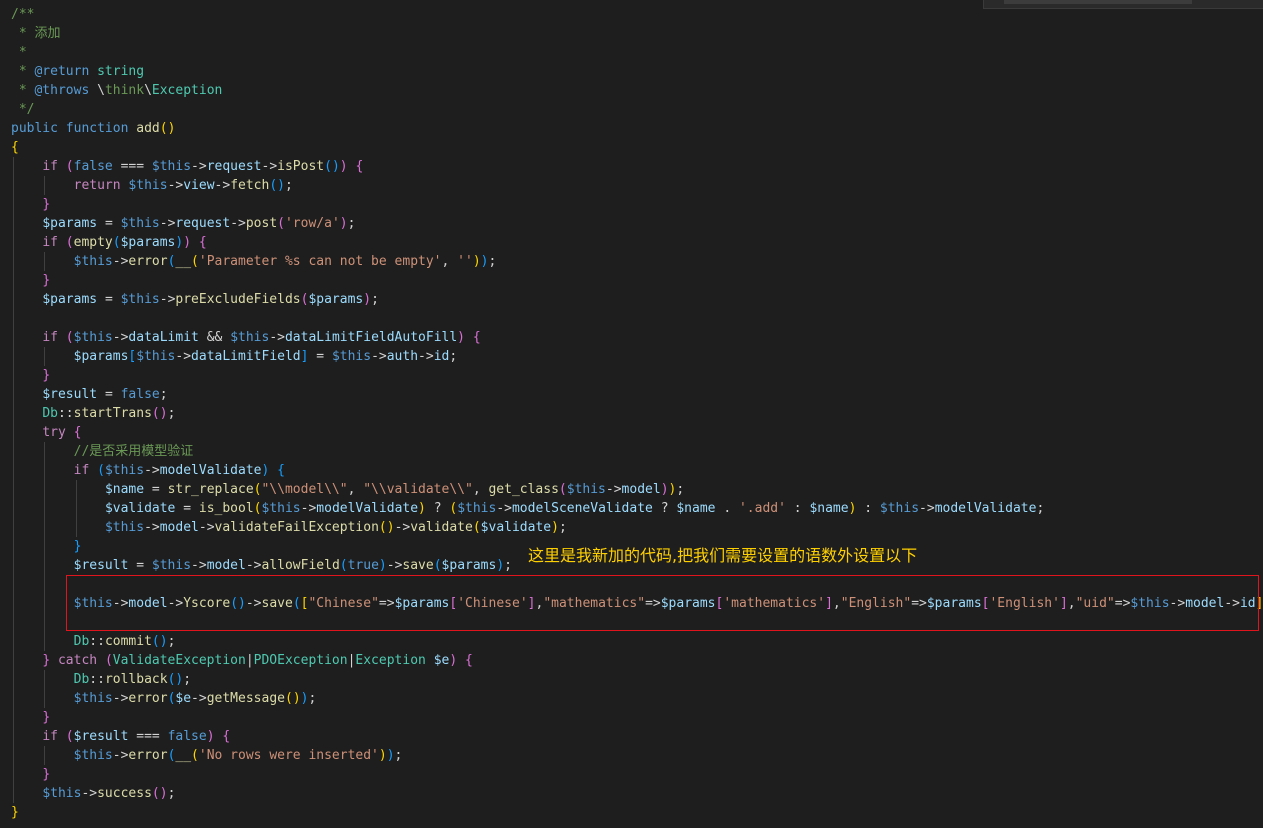 This screenshot has width=1263, height=828. I want to click on code-line: if (empty($params)) {, so click(124, 242).